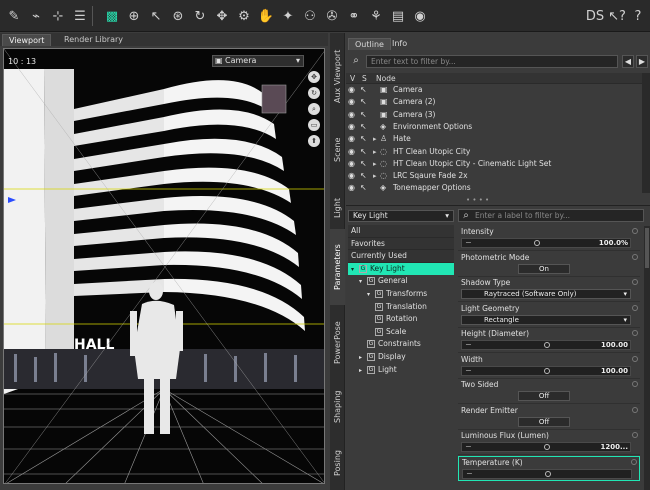 This screenshot has height=490, width=650. Describe the element at coordinates (494, 102) in the screenshot. I see `scene-node-row: ◉ ↖ ▣ Camera (2)` at that location.